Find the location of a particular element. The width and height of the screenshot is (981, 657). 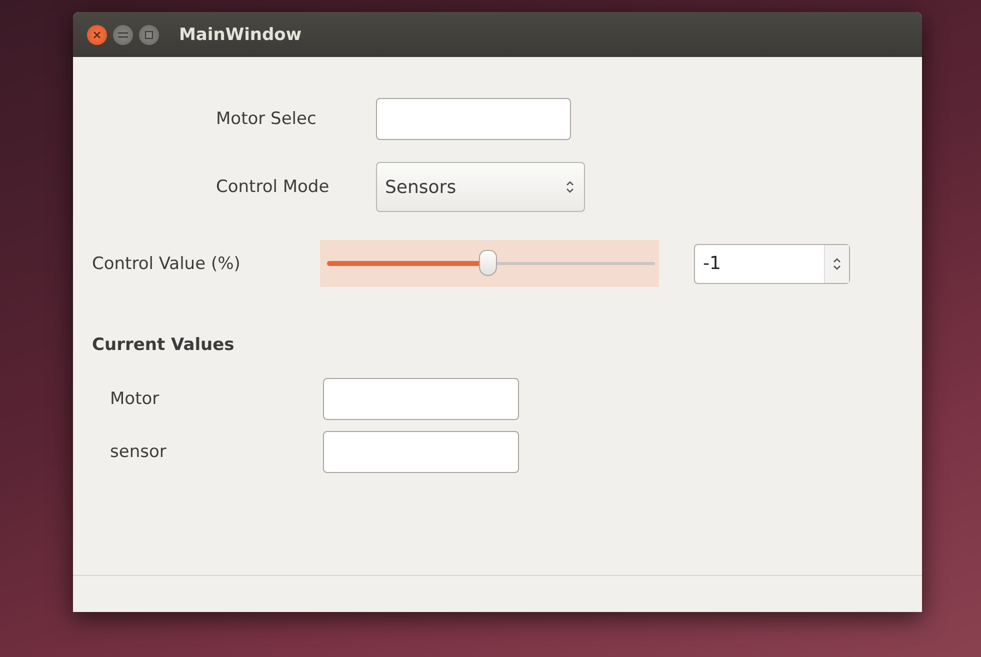

slider-handle is located at coordinates (487, 263).